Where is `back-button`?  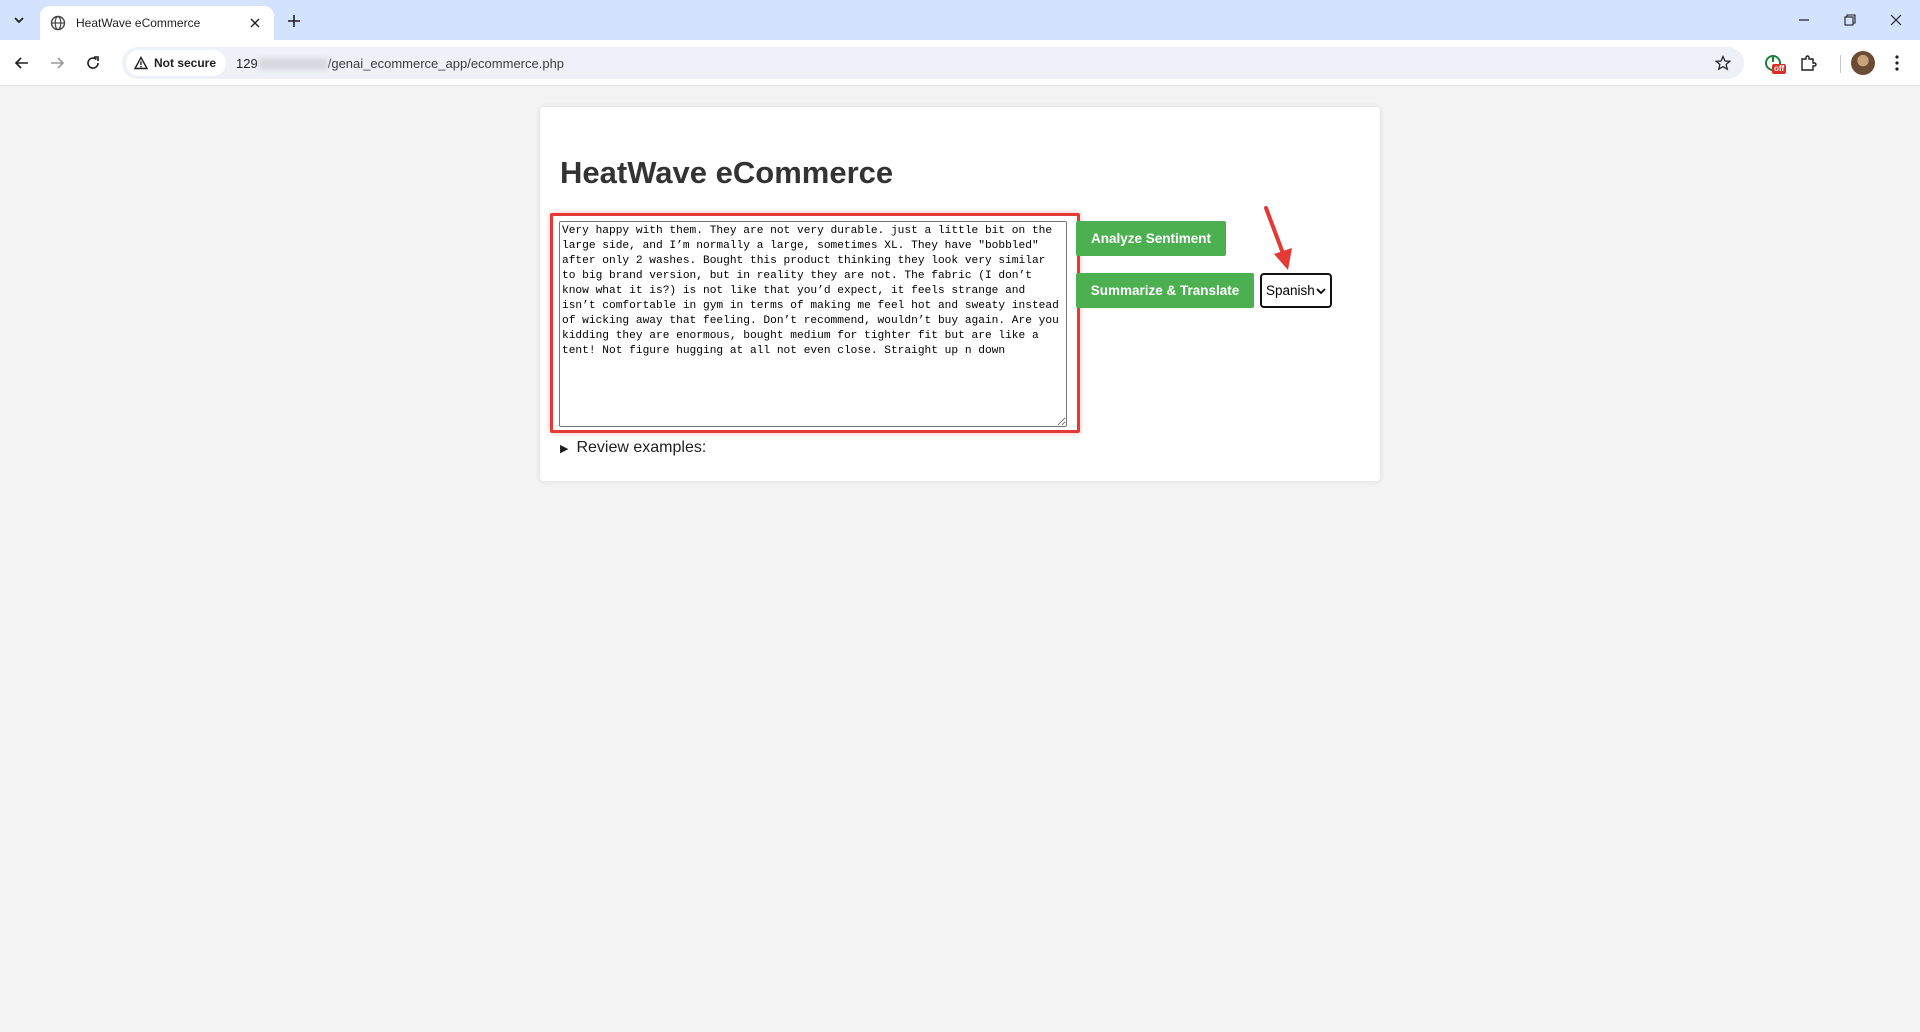
back-button is located at coordinates (22, 63).